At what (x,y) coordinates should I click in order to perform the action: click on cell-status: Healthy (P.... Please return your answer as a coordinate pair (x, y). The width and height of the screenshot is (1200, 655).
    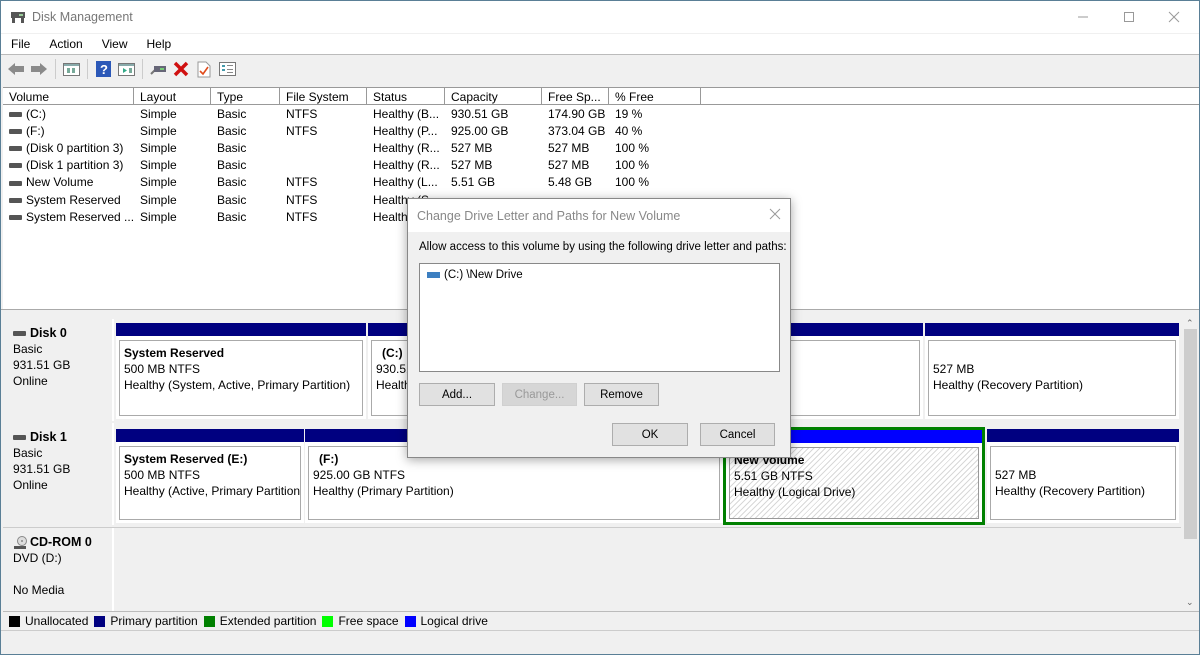
    Looking at the image, I should click on (405, 130).